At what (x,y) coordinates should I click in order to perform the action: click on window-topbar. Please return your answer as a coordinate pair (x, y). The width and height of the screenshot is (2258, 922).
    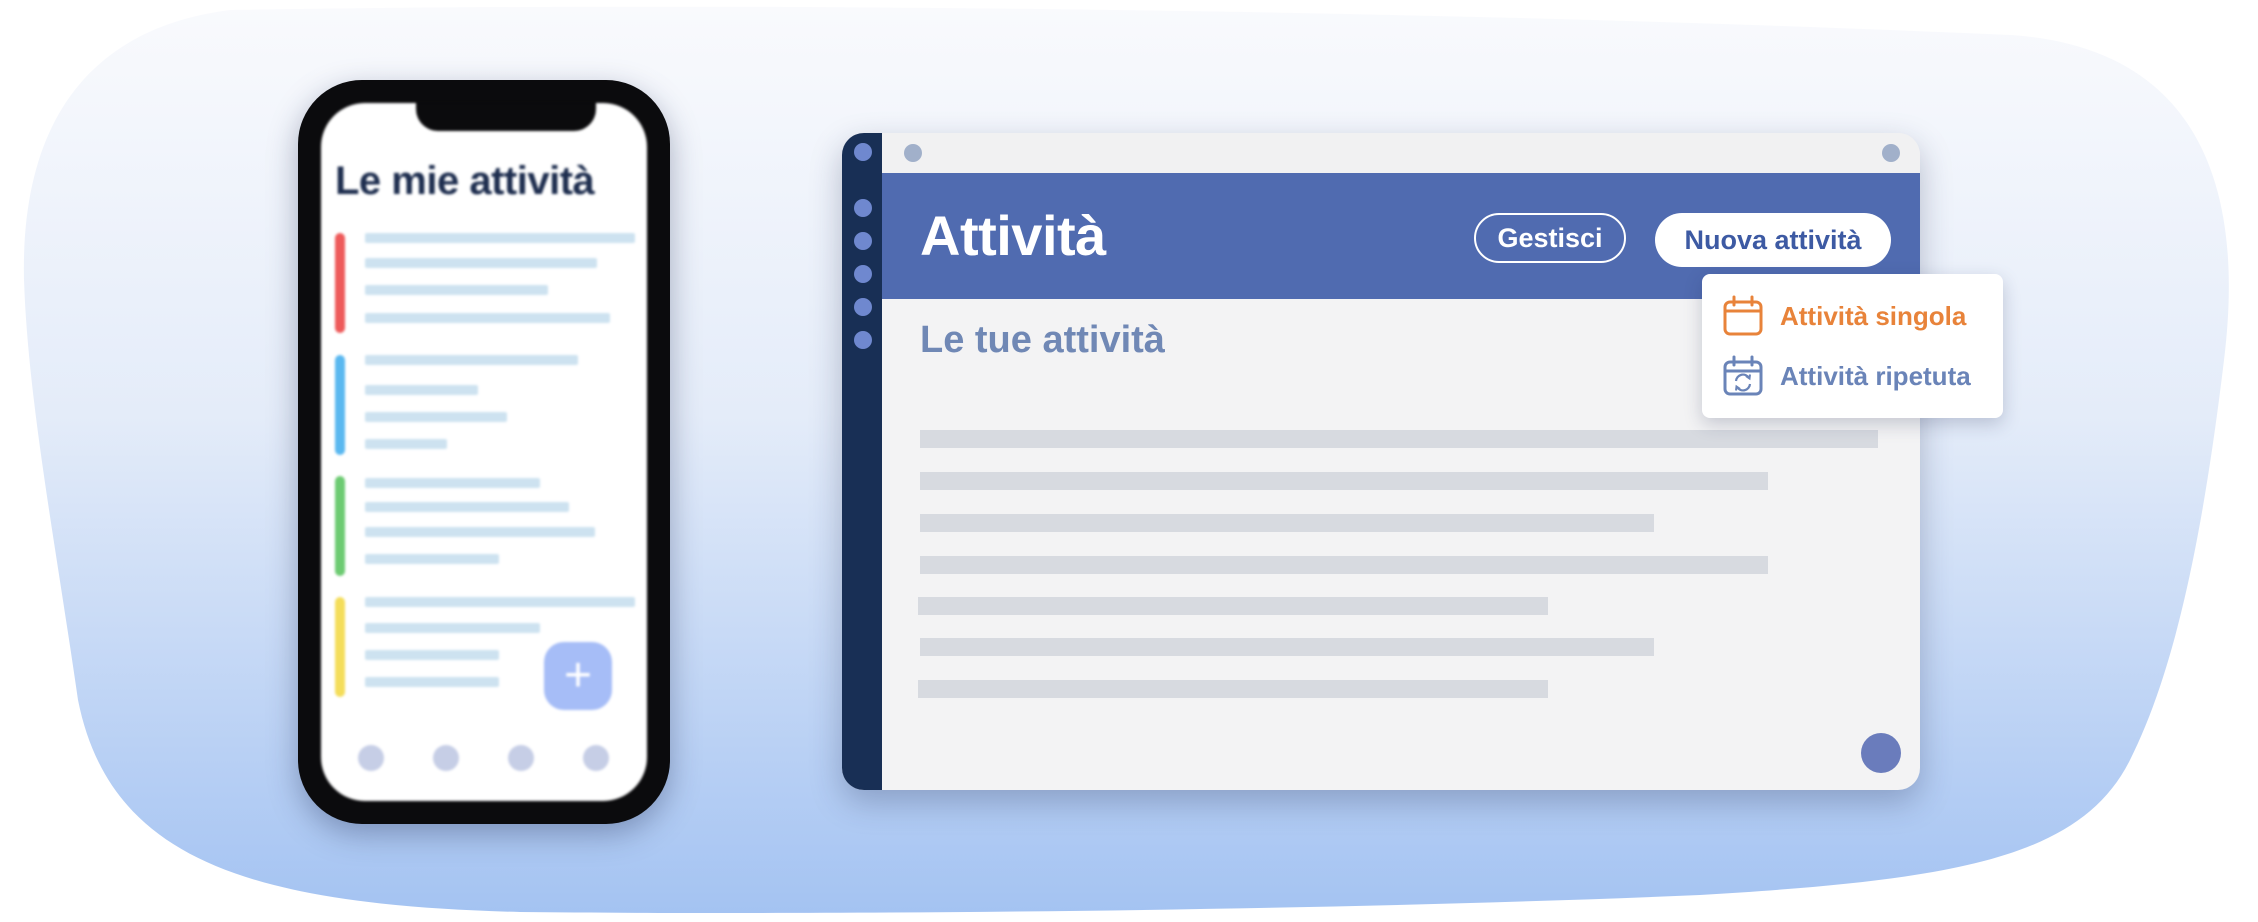
    Looking at the image, I should click on (1401, 153).